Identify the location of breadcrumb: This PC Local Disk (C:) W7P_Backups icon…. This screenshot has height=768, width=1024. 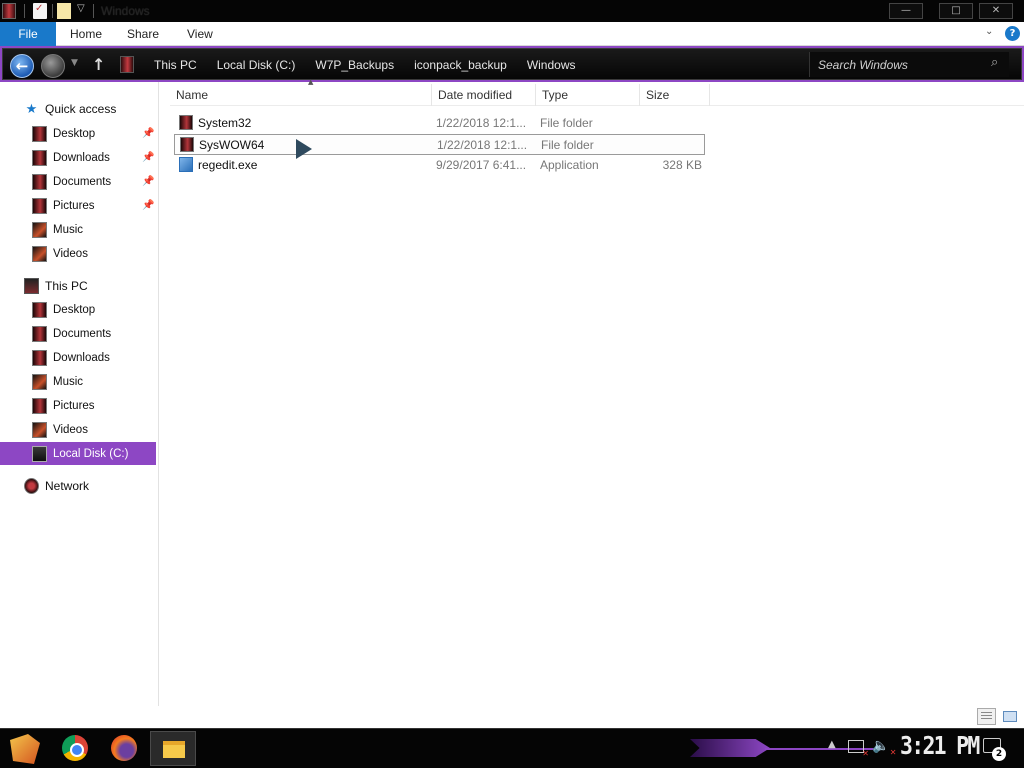
(375, 65).